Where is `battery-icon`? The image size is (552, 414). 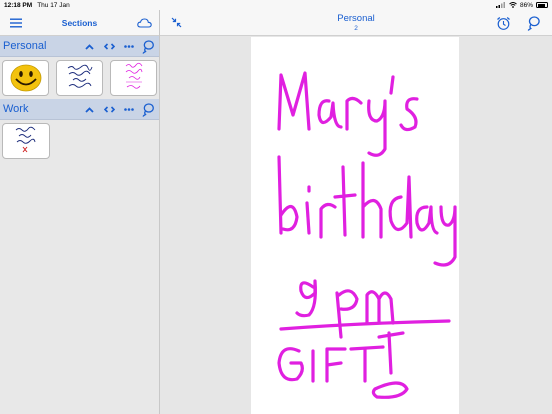 battery-icon is located at coordinates (542, 5).